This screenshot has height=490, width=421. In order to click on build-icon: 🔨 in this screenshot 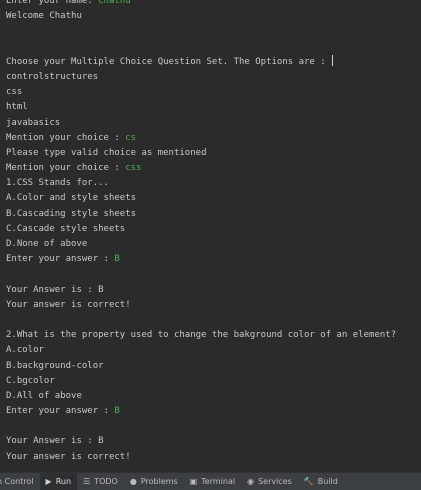, I will do `click(308, 481)`.